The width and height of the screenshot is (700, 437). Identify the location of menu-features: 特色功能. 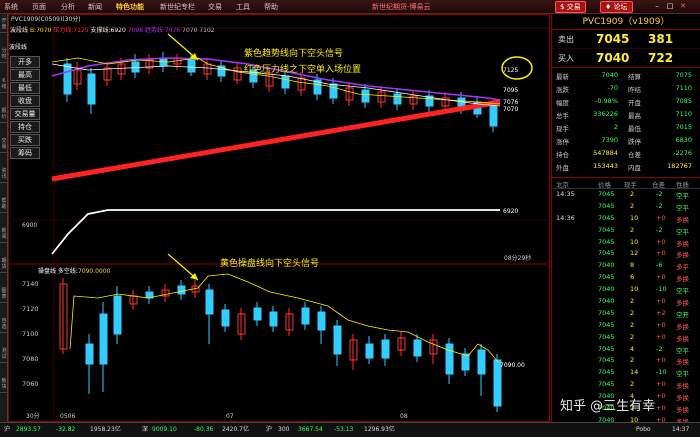
(130, 7).